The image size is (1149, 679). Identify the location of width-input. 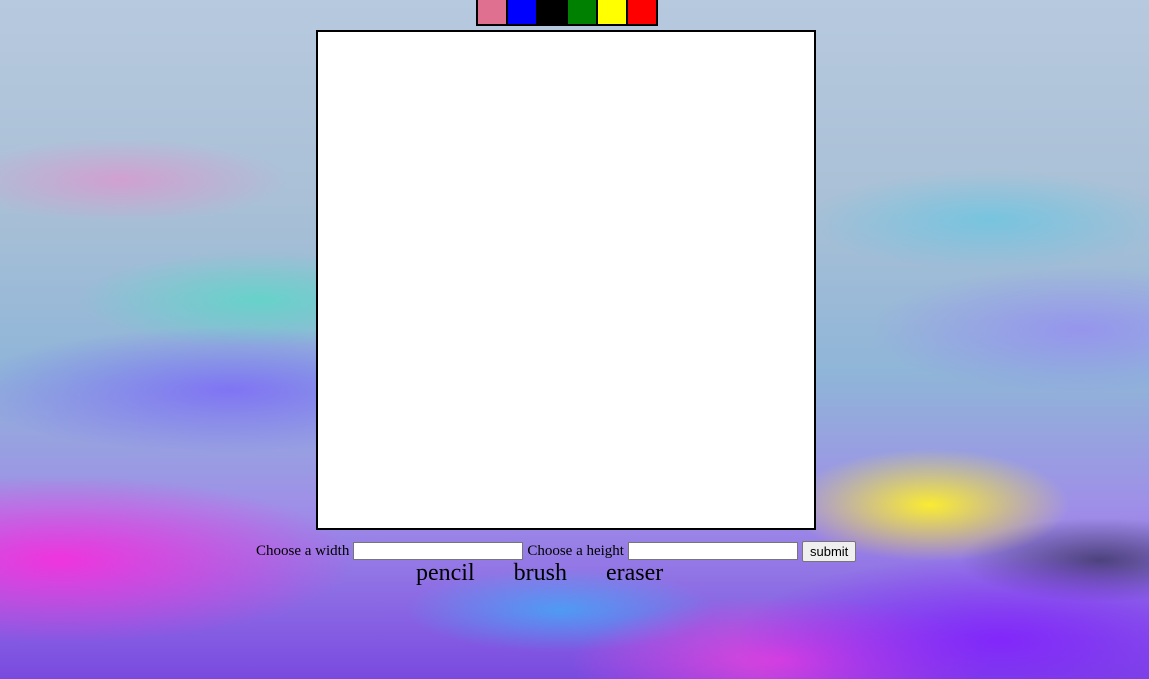
(438, 551).